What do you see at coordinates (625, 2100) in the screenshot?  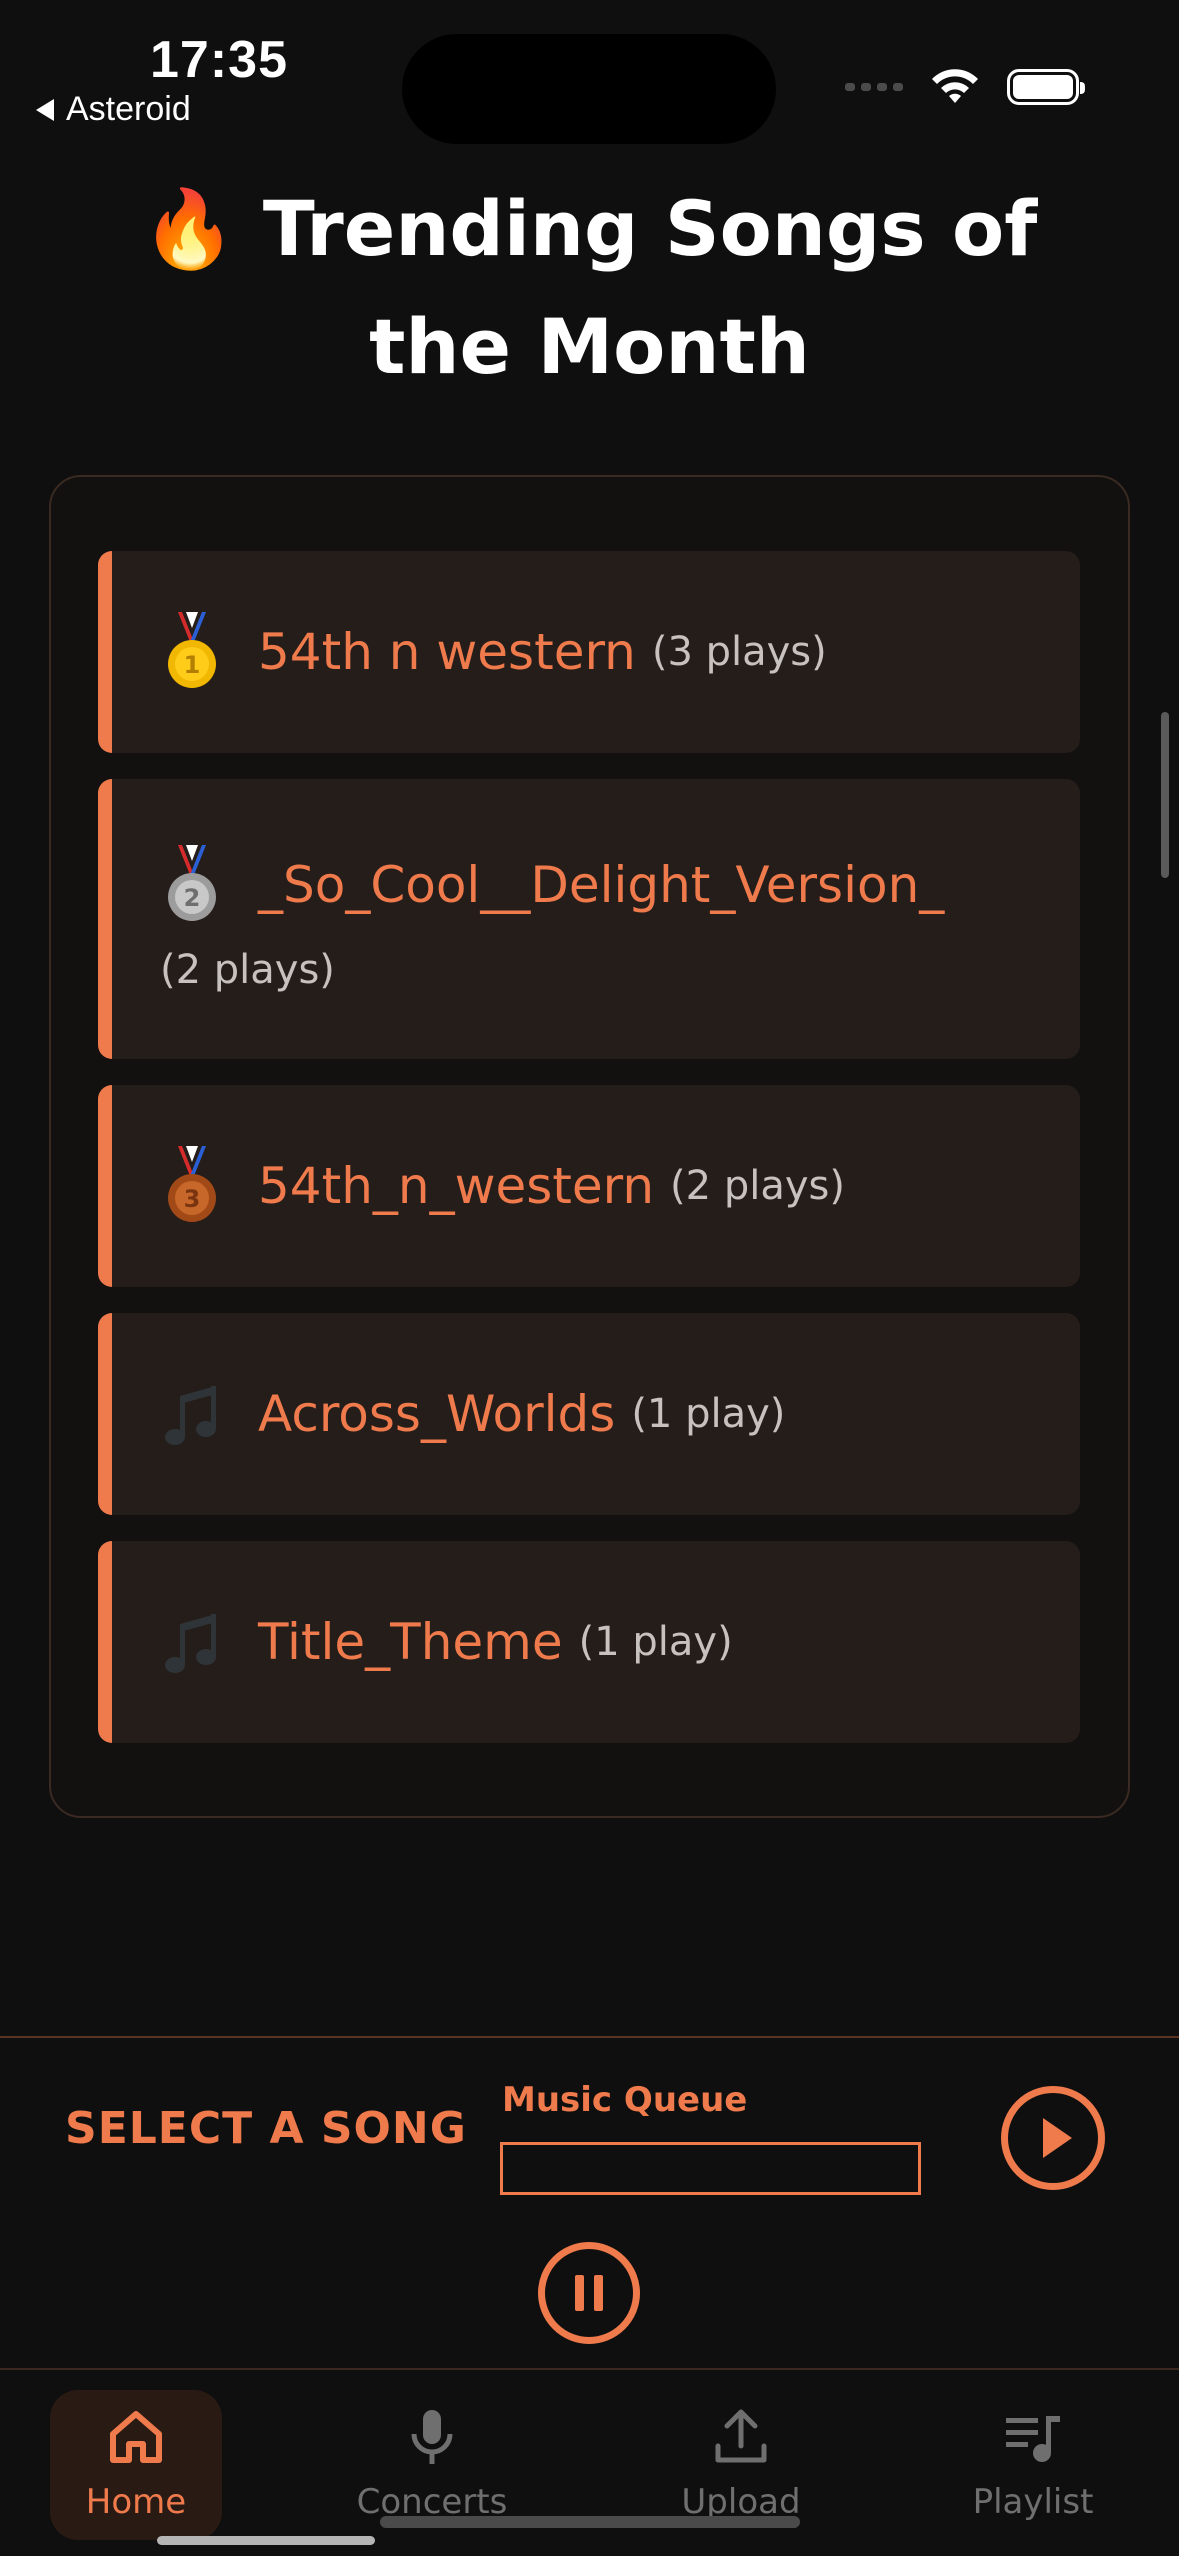 I see `music-queue-label: Music Queue` at bounding box center [625, 2100].